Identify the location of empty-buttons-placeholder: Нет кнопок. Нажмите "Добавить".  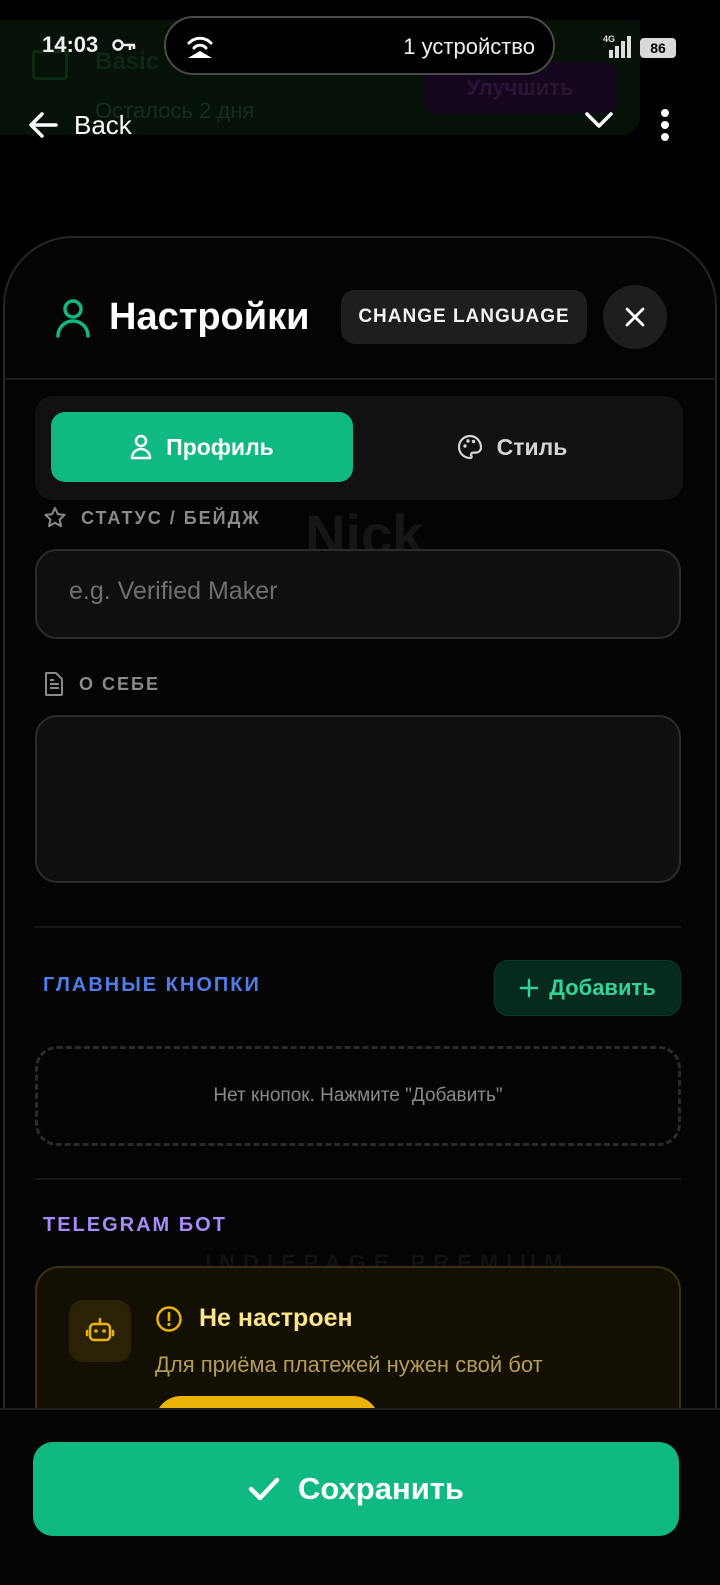
(358, 1096).